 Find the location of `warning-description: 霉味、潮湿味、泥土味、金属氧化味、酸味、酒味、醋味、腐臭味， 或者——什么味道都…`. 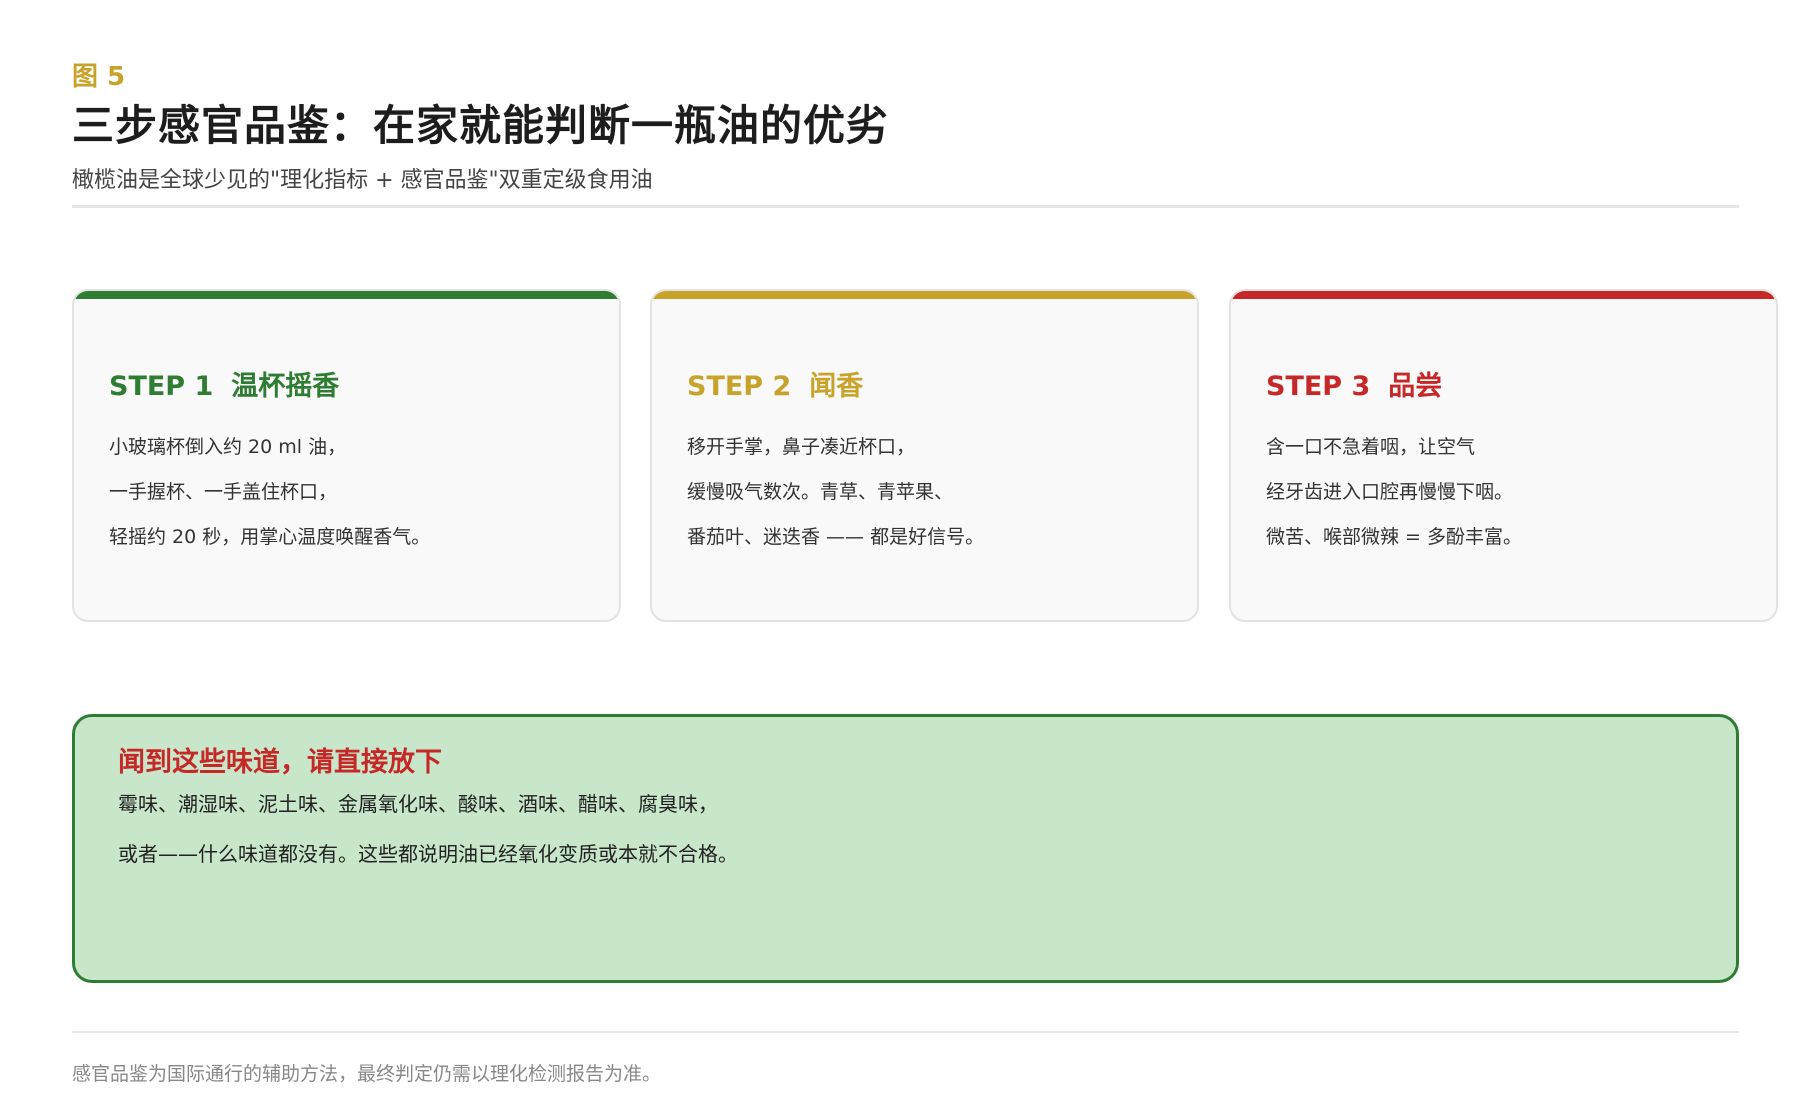

warning-description: 霉味、潮湿味、泥土味、金属氧化味、酸味、酒味、醋味、腐臭味， 或者——什么味道都… is located at coordinates (428, 829).